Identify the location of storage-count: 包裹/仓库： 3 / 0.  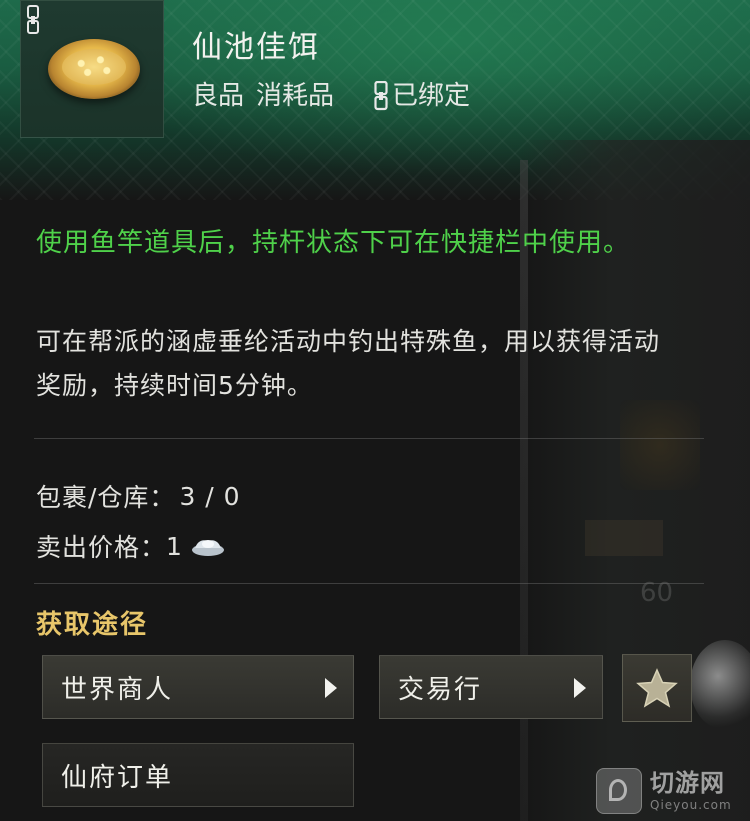
(138, 496).